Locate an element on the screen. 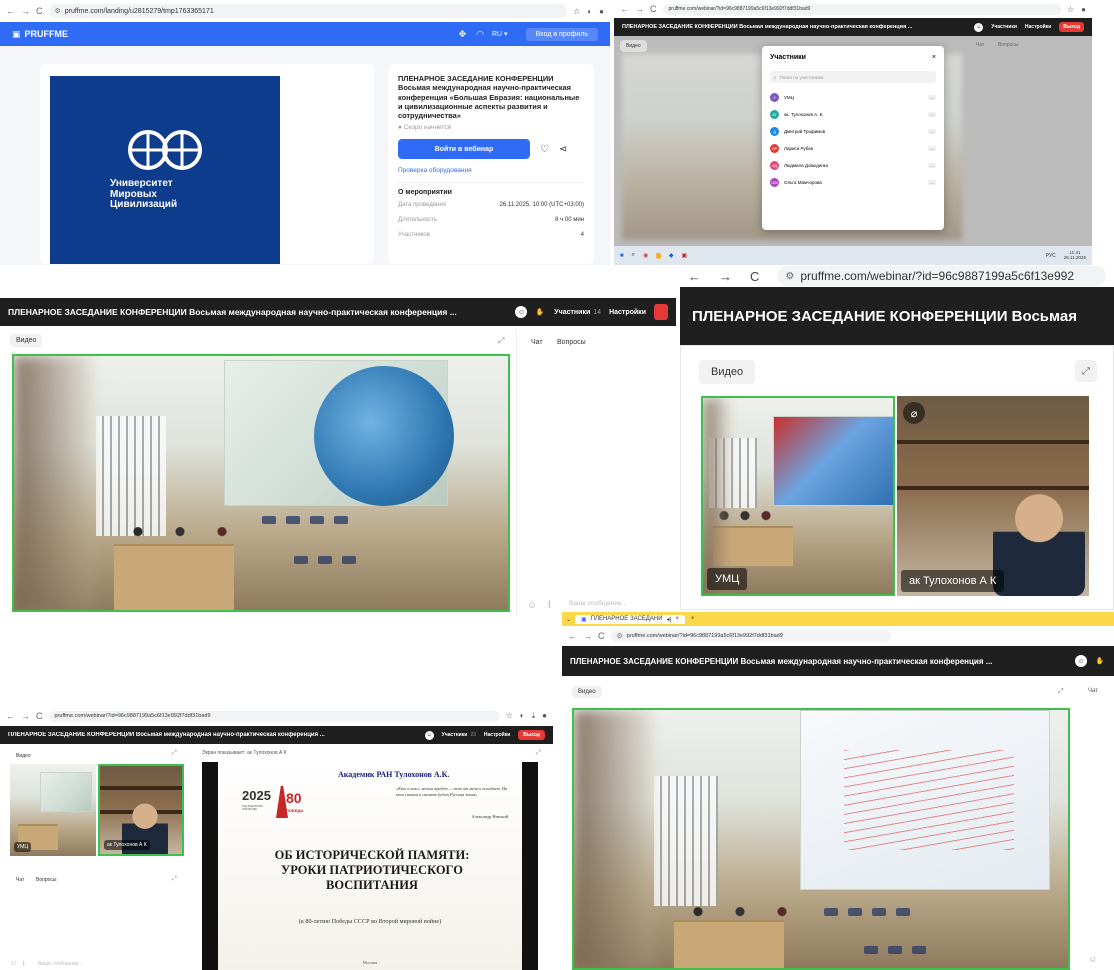  favorite-icon: ♡ is located at coordinates (544, 149).